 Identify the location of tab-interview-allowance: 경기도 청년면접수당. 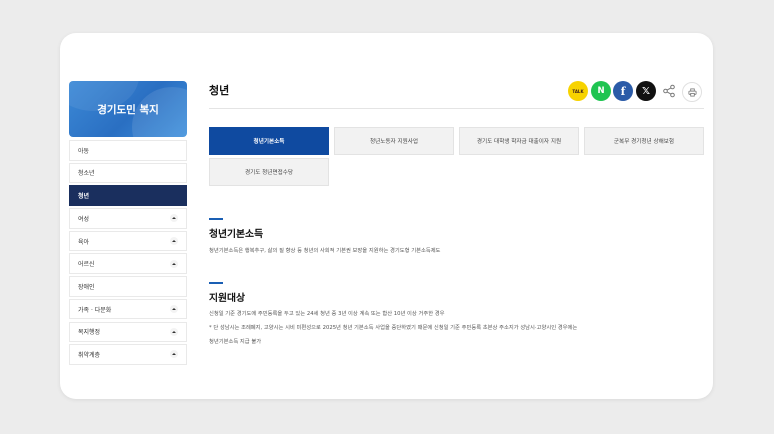
(269, 172).